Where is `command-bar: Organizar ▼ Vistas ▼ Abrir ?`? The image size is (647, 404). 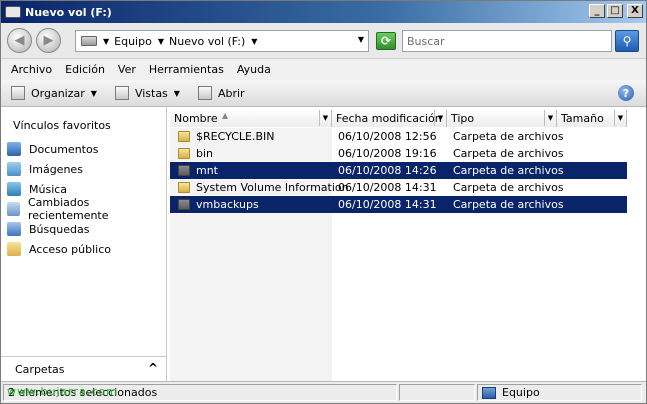 command-bar: Organizar ▼ Vistas ▼ Abrir ? is located at coordinates (323, 93).